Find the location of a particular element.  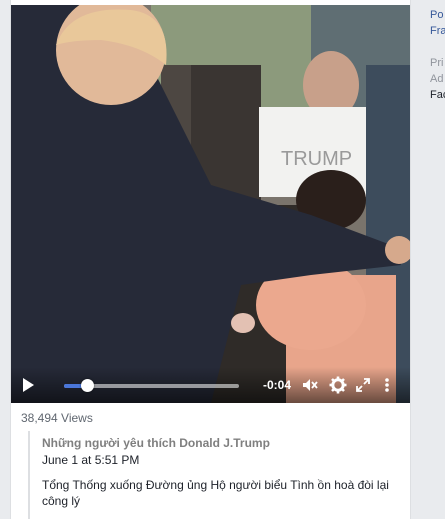

sidebar-line: Po is located at coordinates (436, 15).